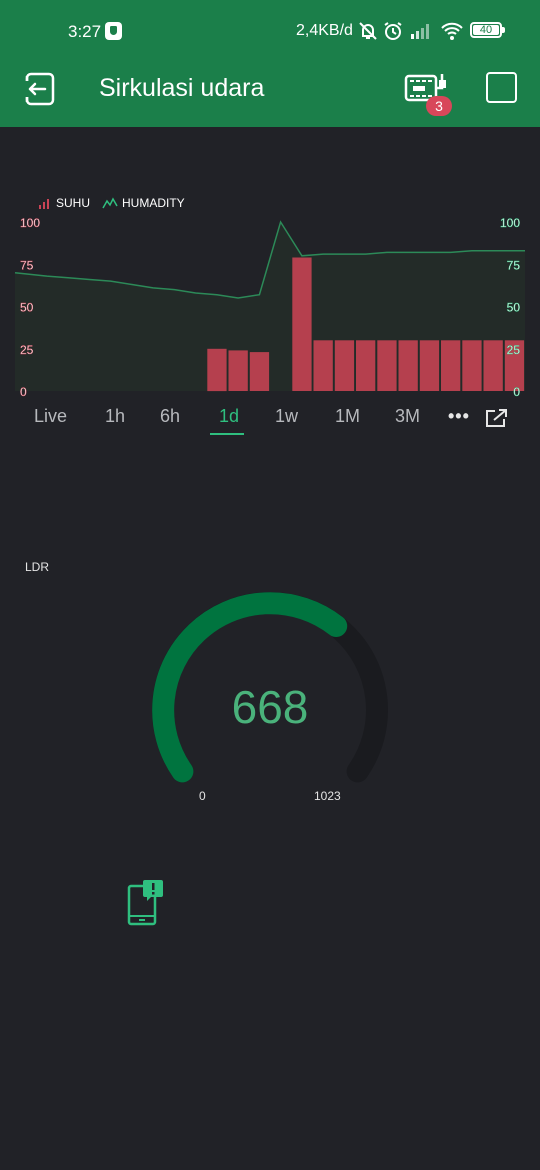 The image size is (540, 1170). I want to click on app-bar: Sirkulasi udara 3, so click(270, 88).